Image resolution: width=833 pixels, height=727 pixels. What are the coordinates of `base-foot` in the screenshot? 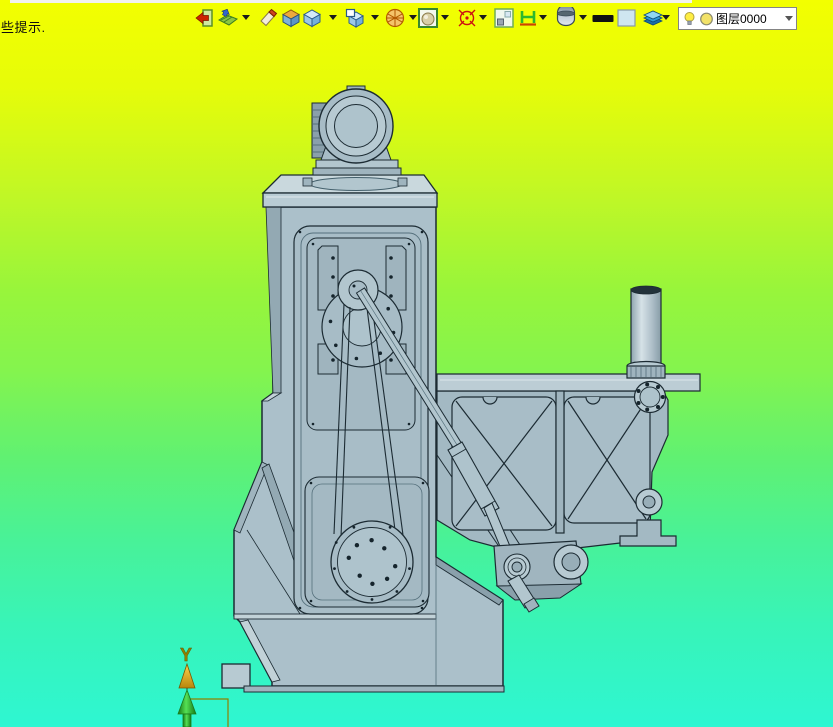 It's located at (236, 676).